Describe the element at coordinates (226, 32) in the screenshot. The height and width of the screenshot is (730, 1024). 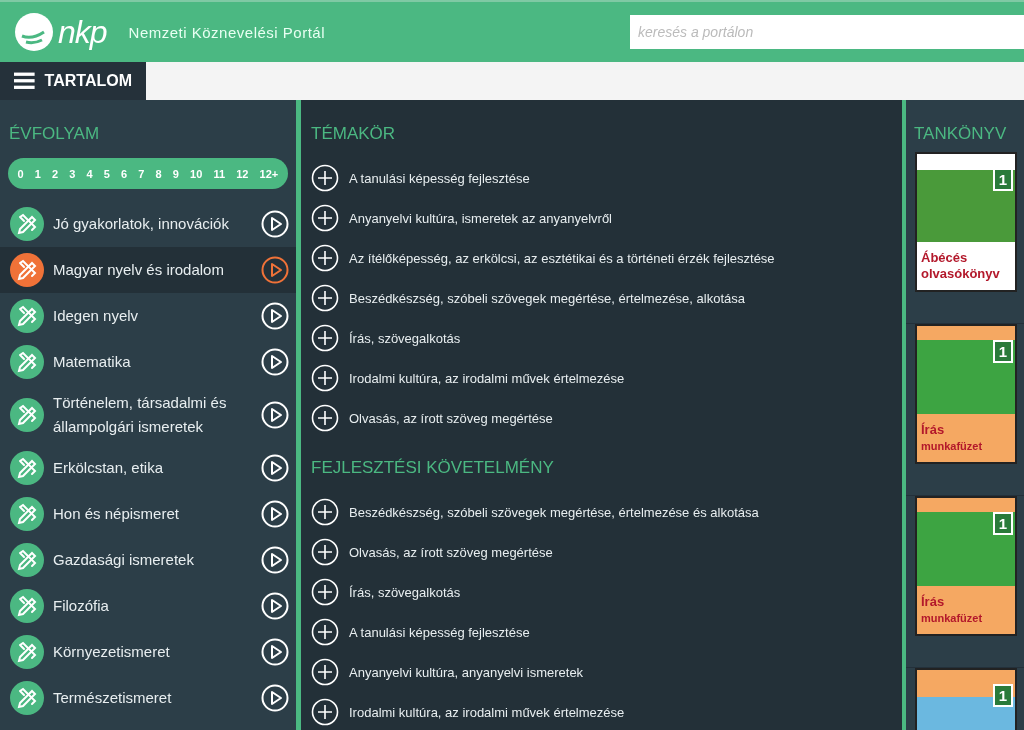
I see `site-title: Nemzeti Köznevelési Portál` at that location.